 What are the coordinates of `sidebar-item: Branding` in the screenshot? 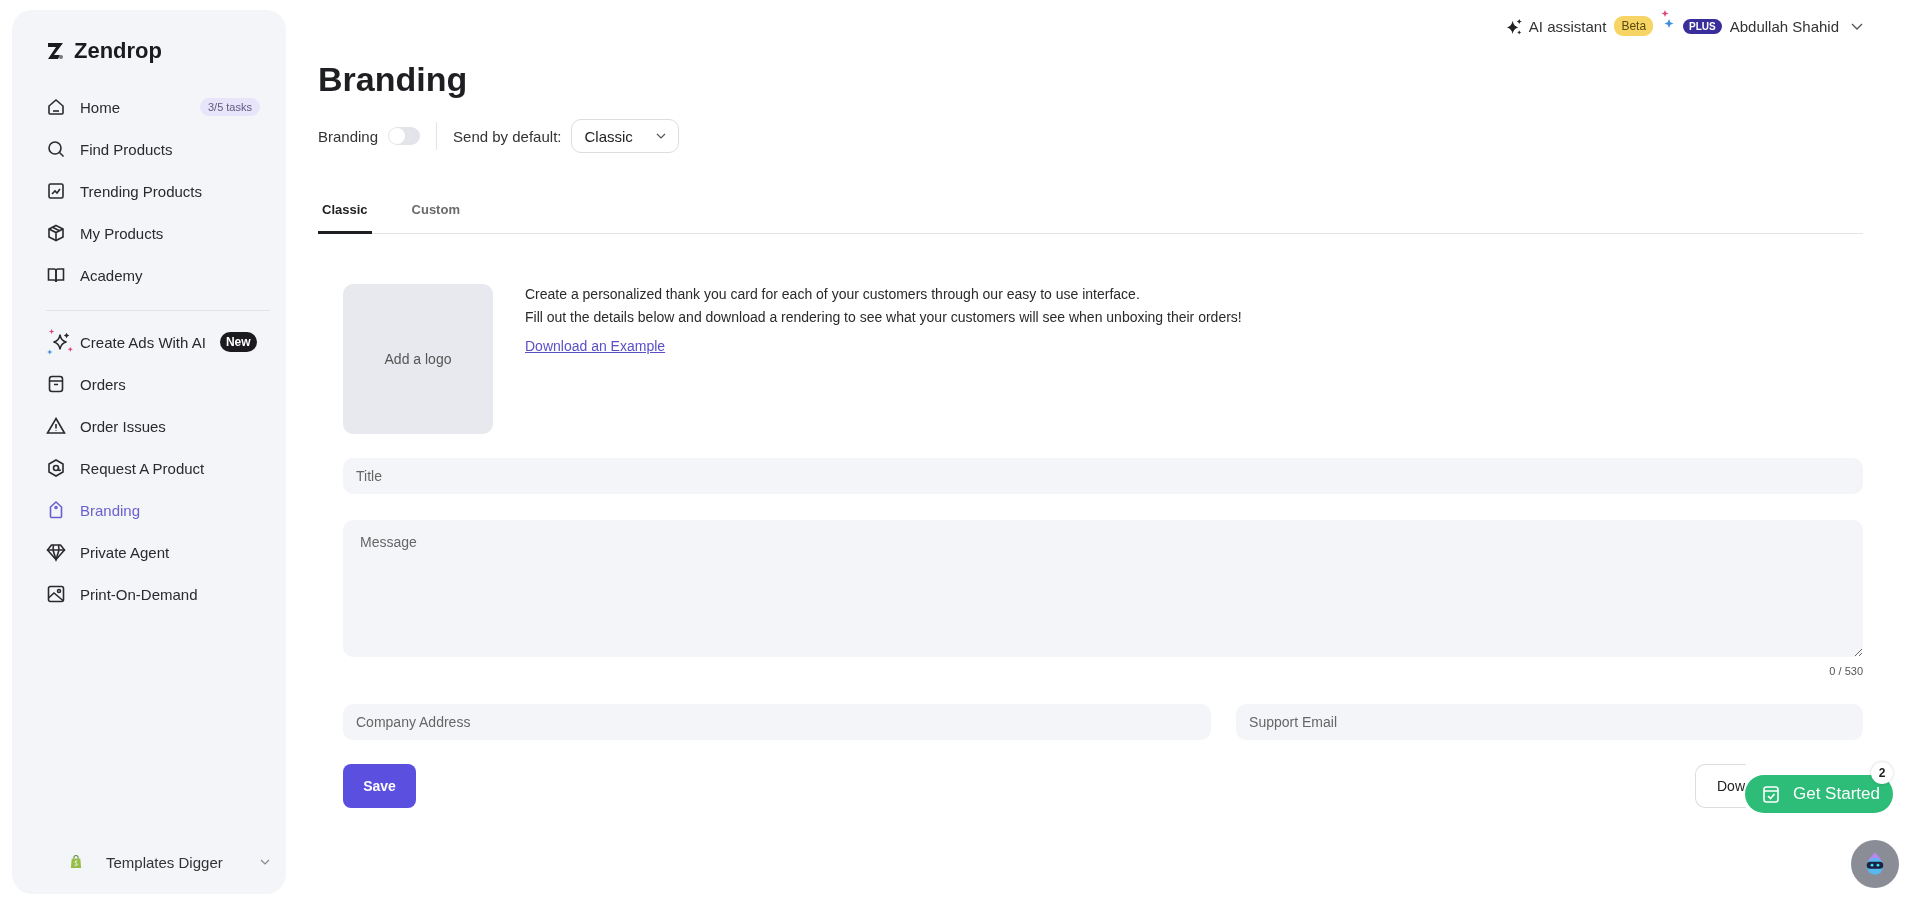 It's located at (158, 510).